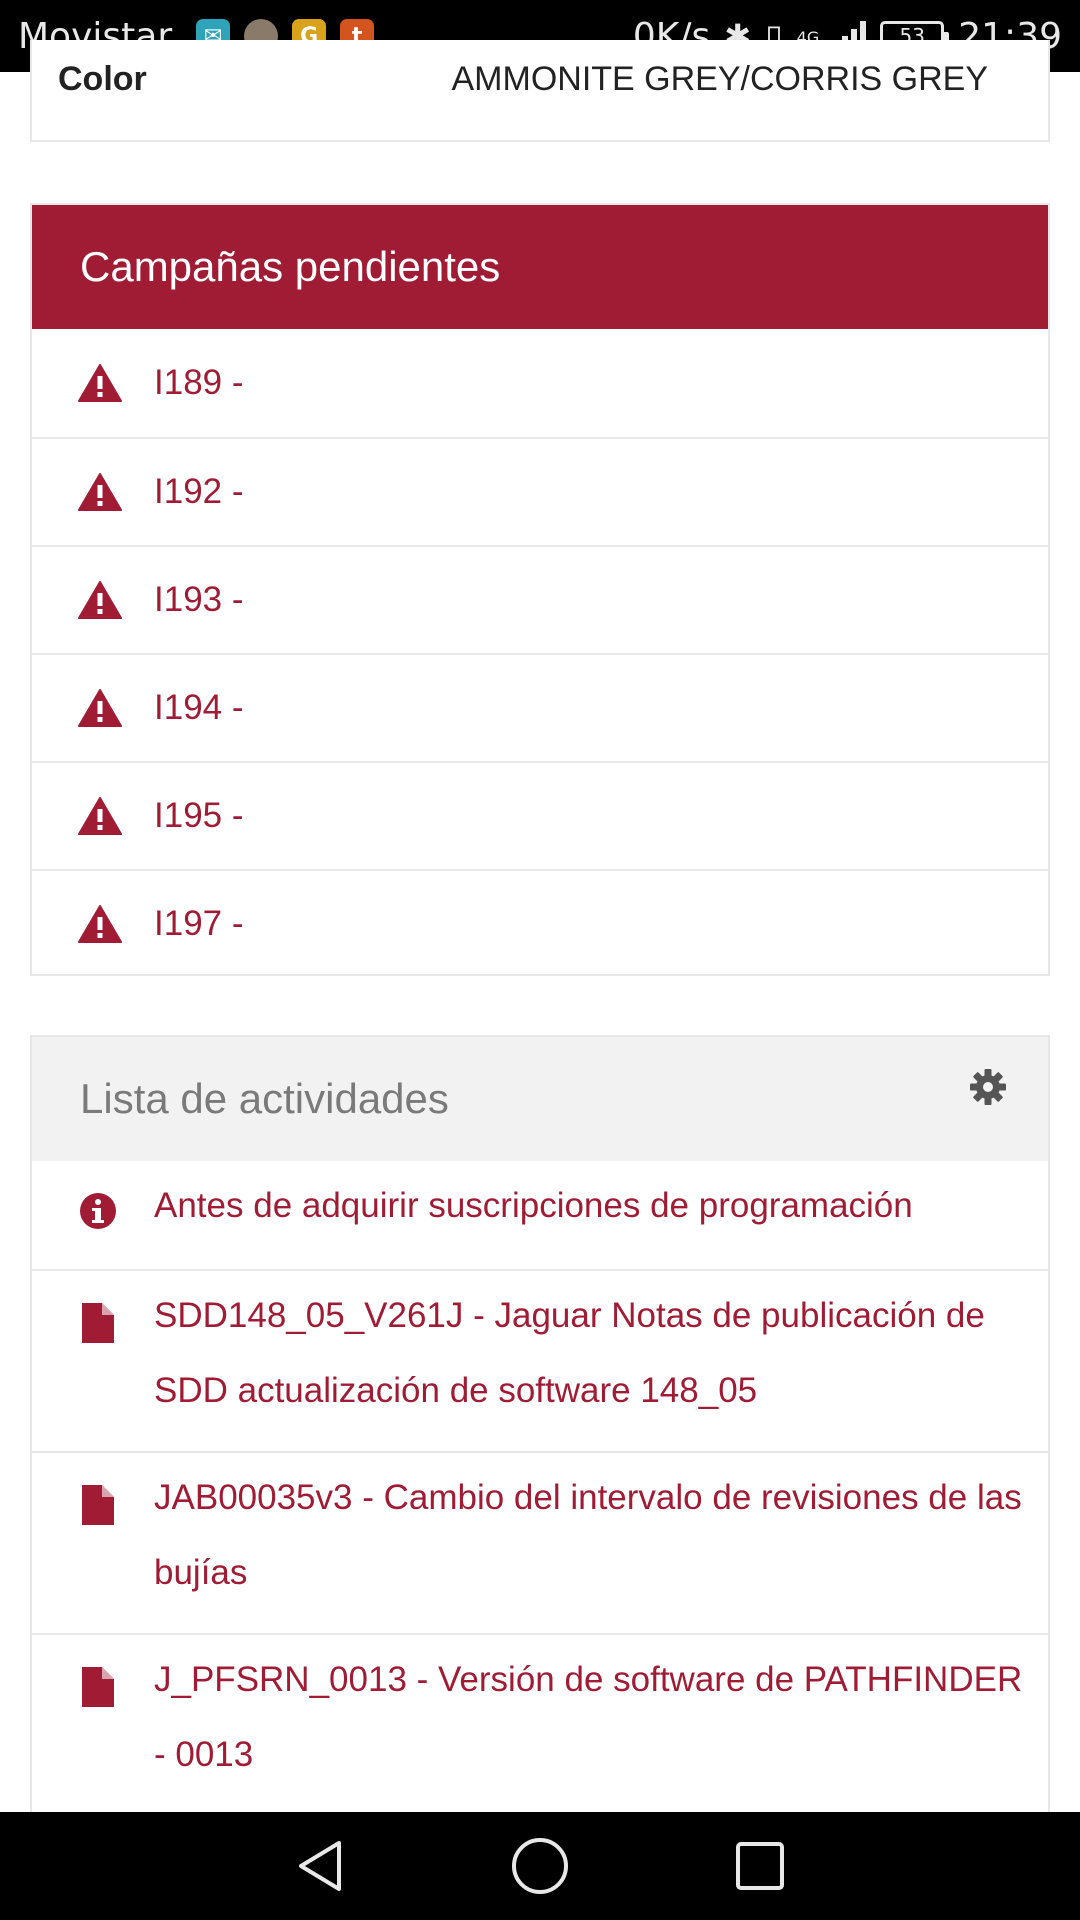 This screenshot has height=1920, width=1080. What do you see at coordinates (540, 267) in the screenshot?
I see `campaigns-header: Campañas pendientes` at bounding box center [540, 267].